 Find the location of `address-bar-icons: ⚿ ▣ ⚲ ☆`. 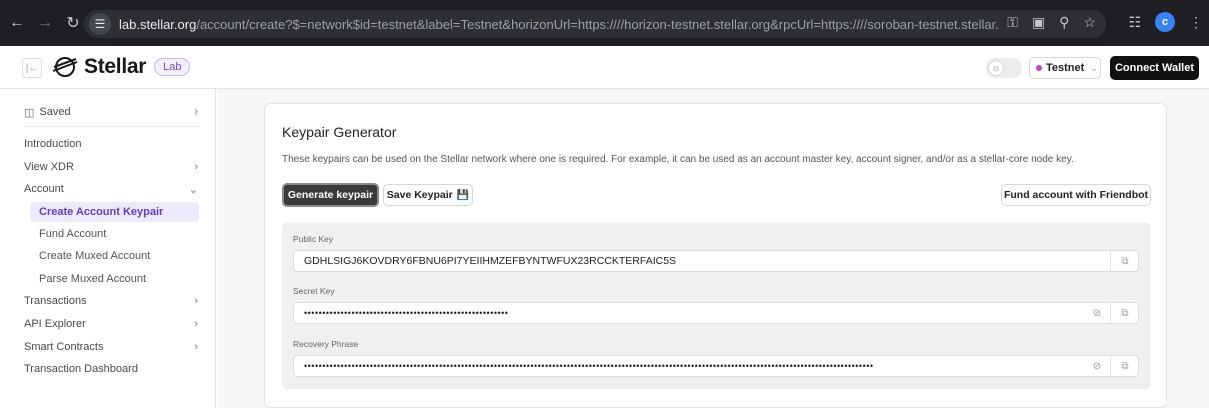

address-bar-icons: ⚿ ▣ ⚲ ☆ is located at coordinates (1051, 22).